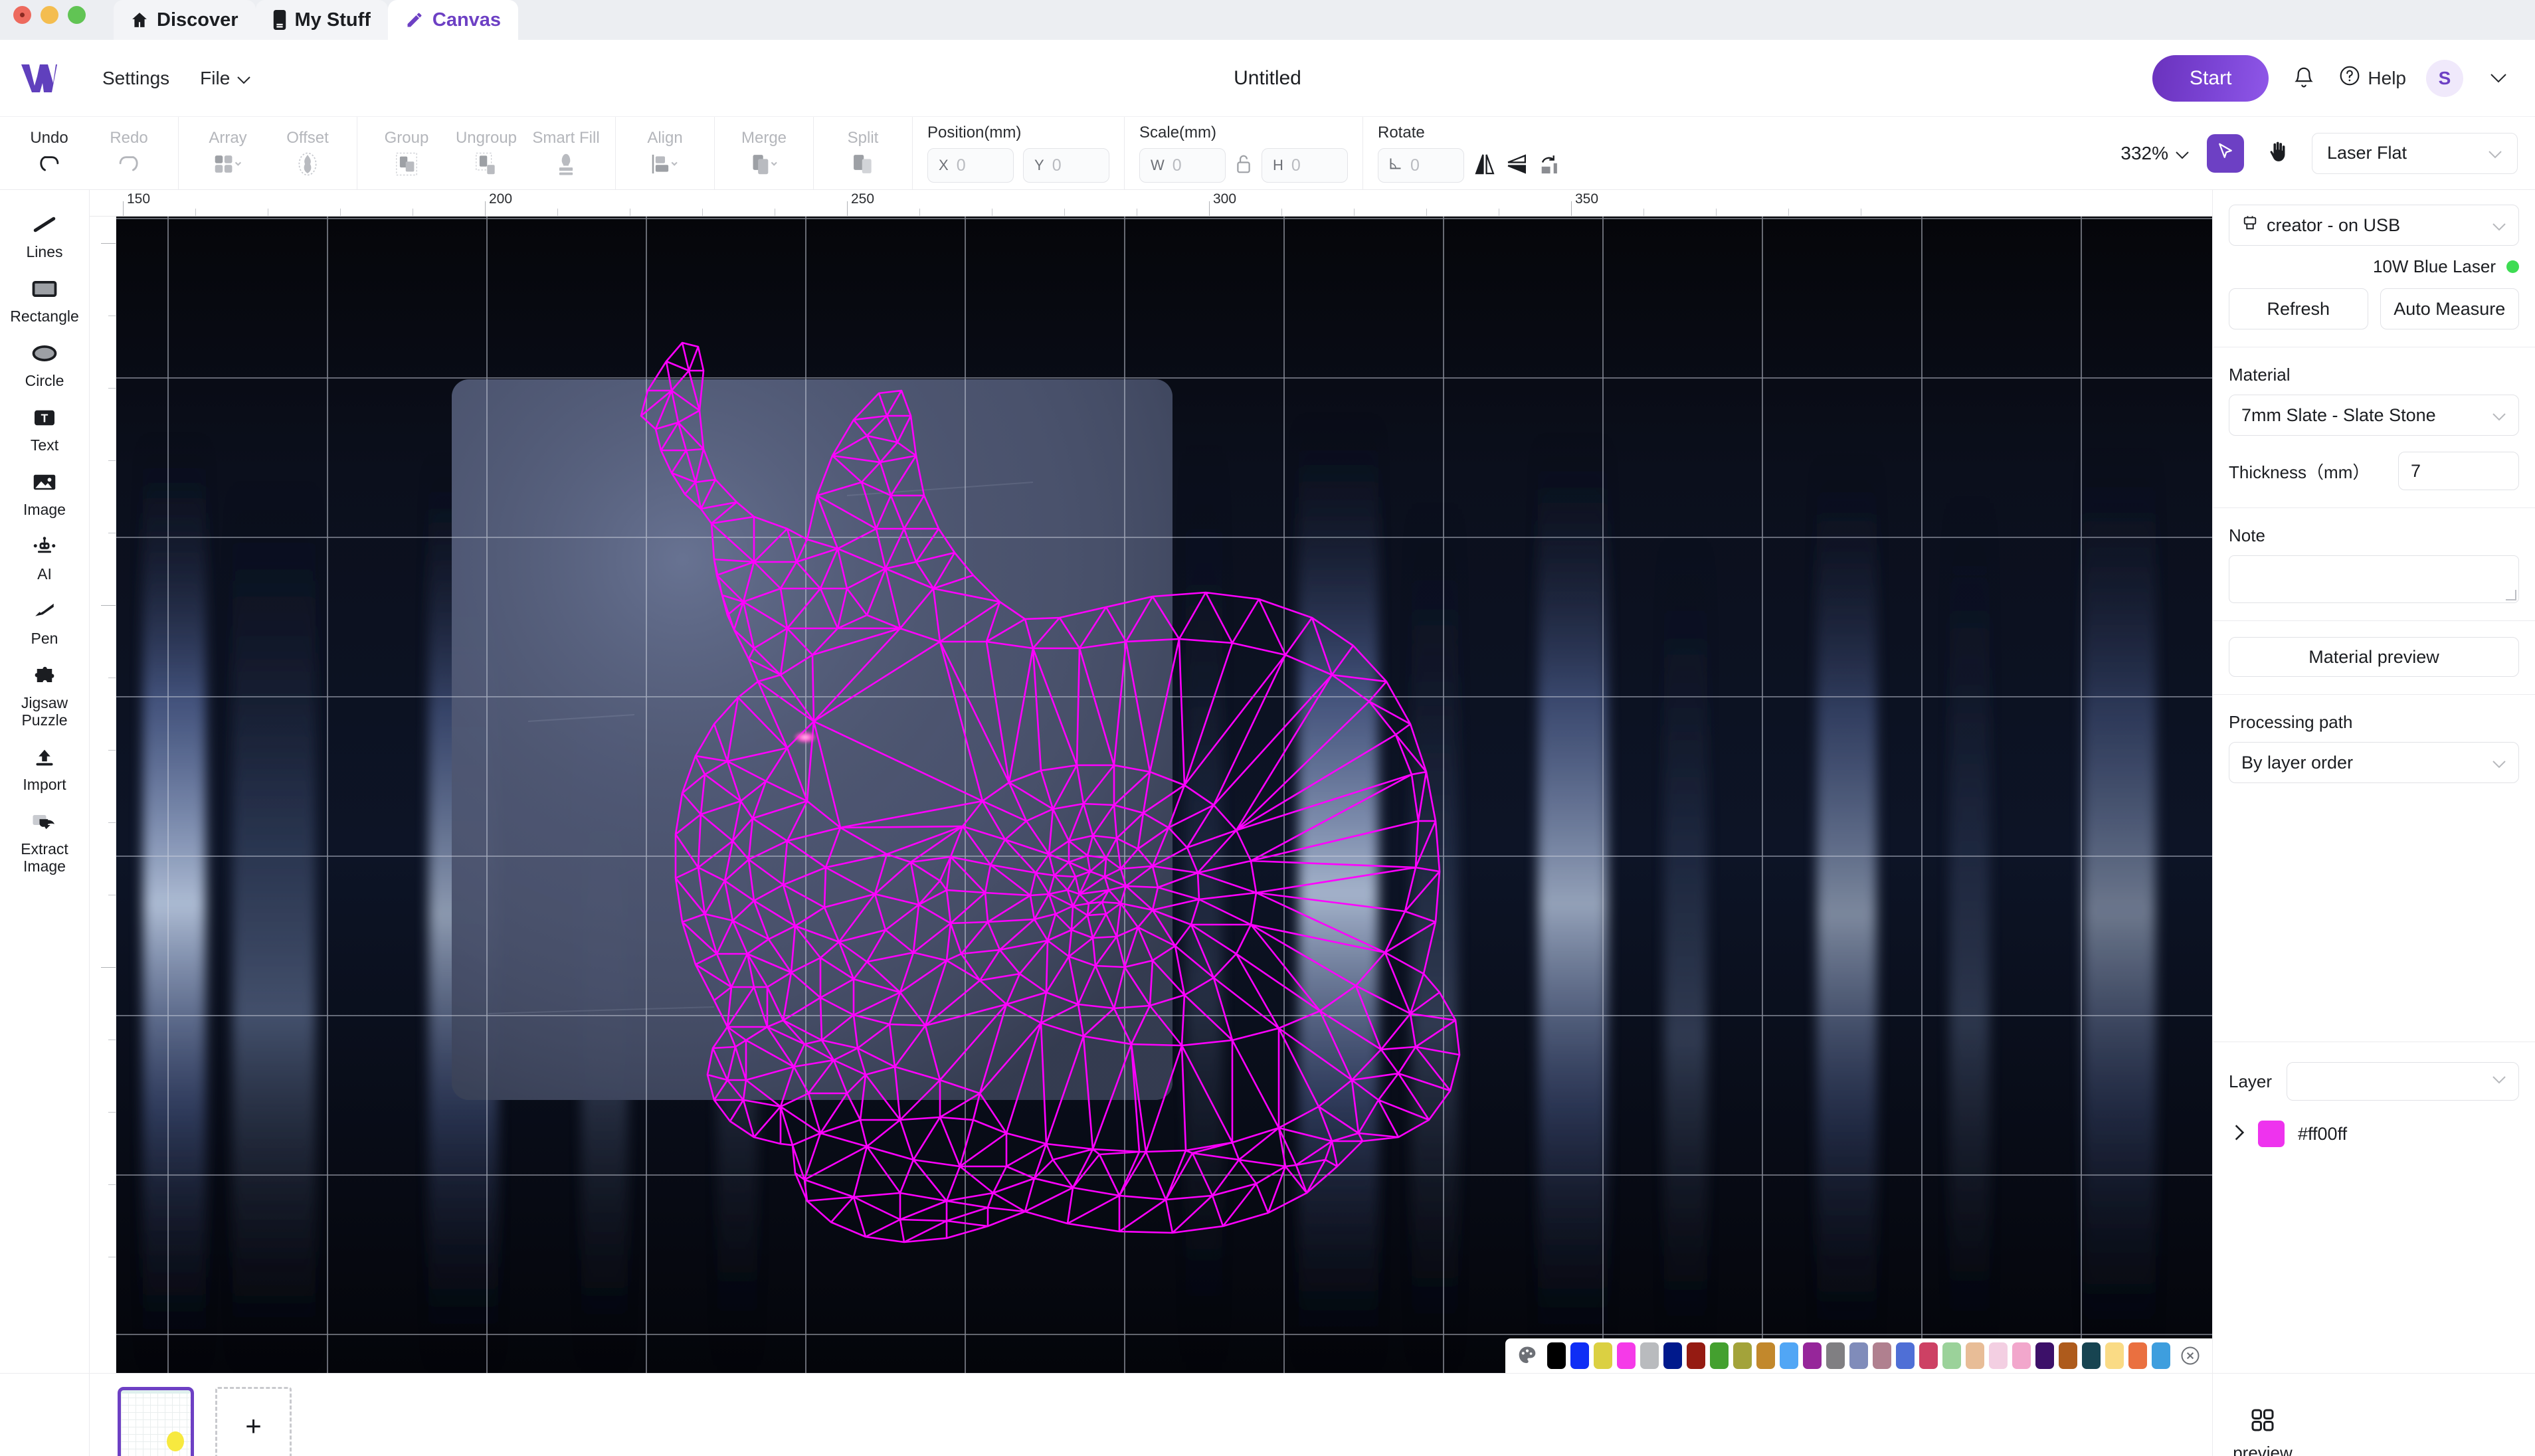 This screenshot has width=2535, height=1456. I want to click on processing-path-select: By layer order, so click(2374, 762).